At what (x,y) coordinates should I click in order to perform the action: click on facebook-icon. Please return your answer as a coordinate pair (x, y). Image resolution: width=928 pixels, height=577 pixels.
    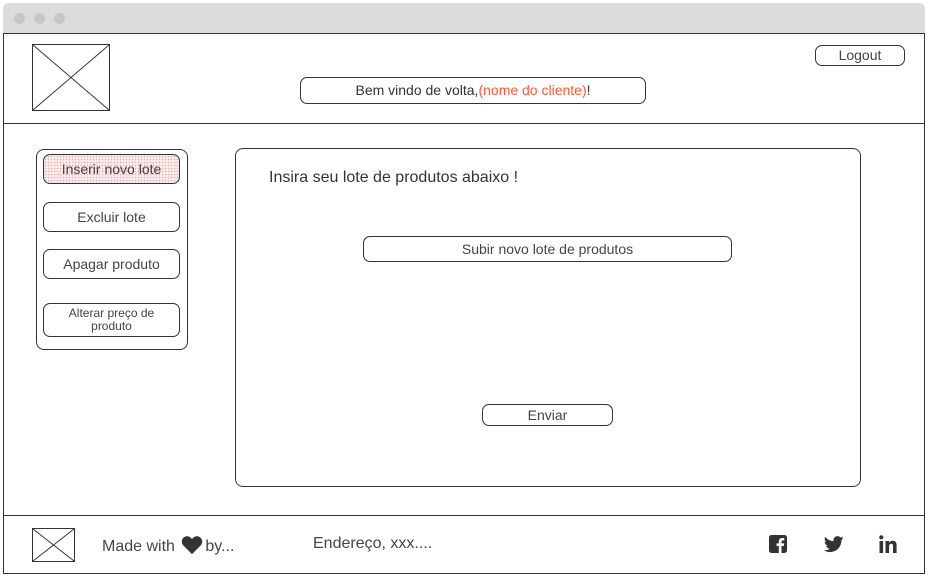
    Looking at the image, I should click on (778, 544).